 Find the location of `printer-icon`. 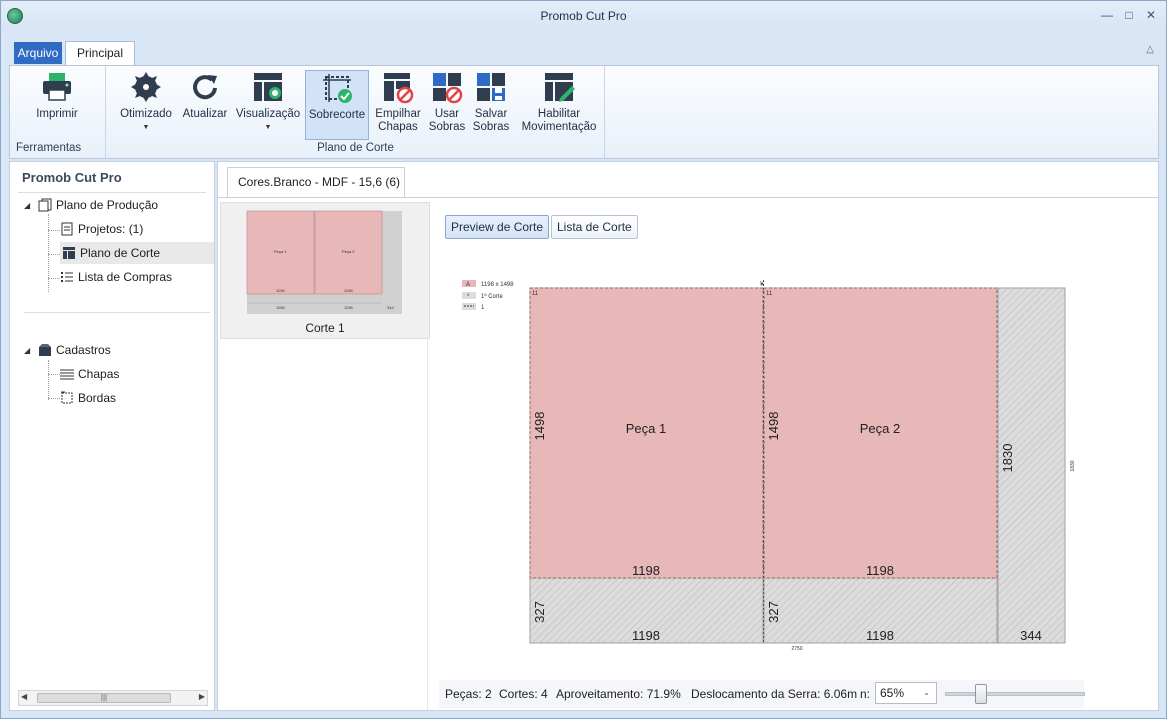

printer-icon is located at coordinates (57, 87).